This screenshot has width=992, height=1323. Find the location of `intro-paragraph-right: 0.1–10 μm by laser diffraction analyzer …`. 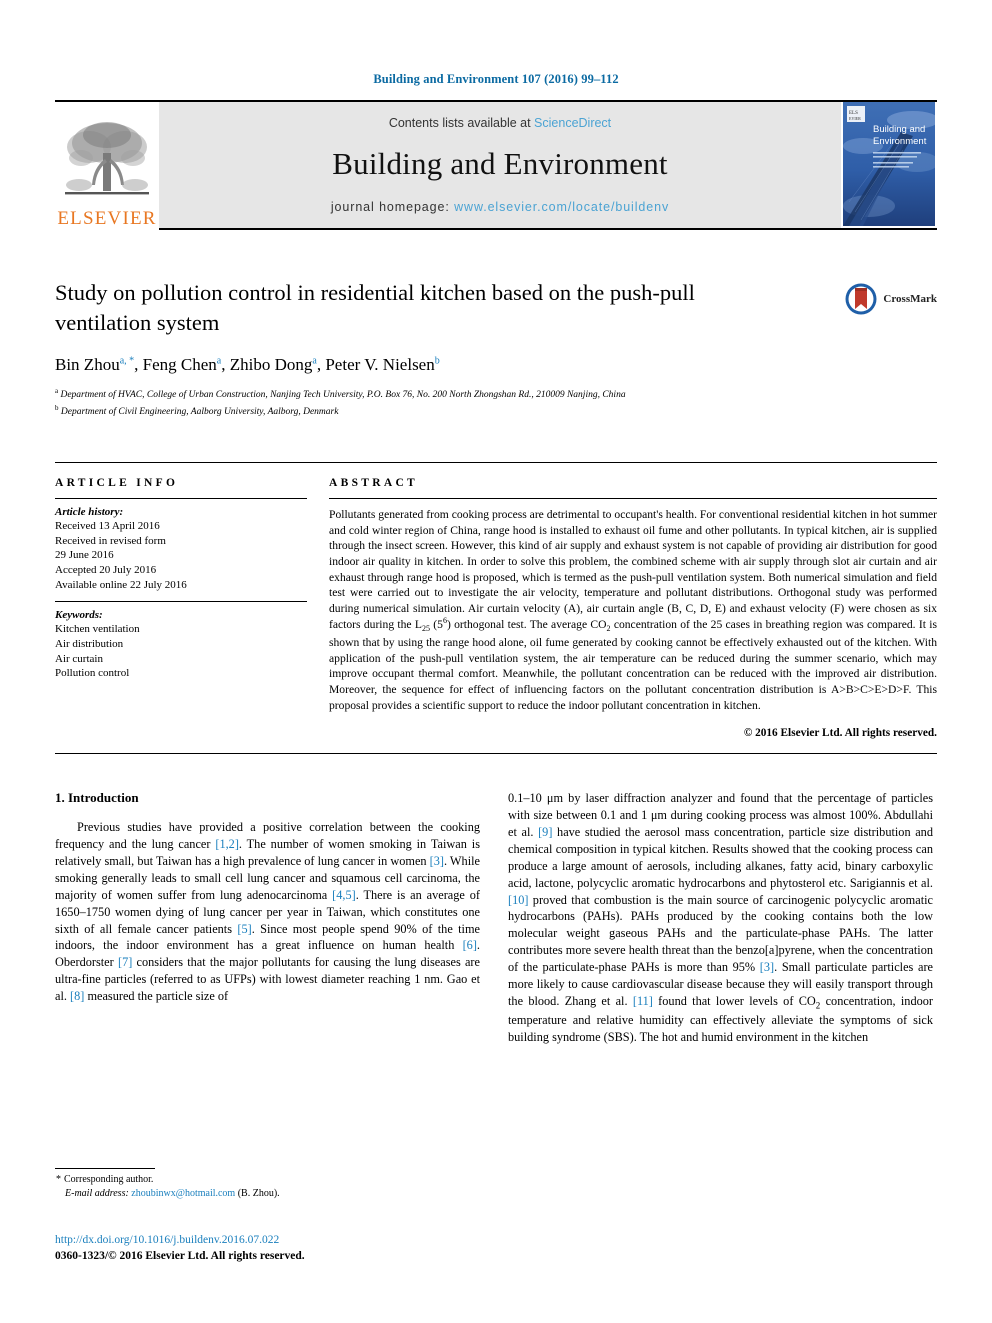

intro-paragraph-right: 0.1–10 μm by laser diffraction analyzer … is located at coordinates (720, 918).